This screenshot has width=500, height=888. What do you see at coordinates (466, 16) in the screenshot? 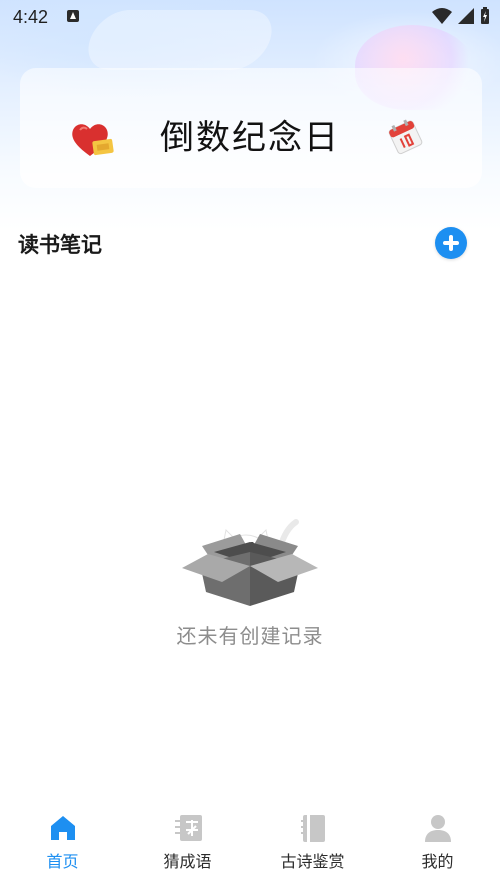
I see `signal-icon` at bounding box center [466, 16].